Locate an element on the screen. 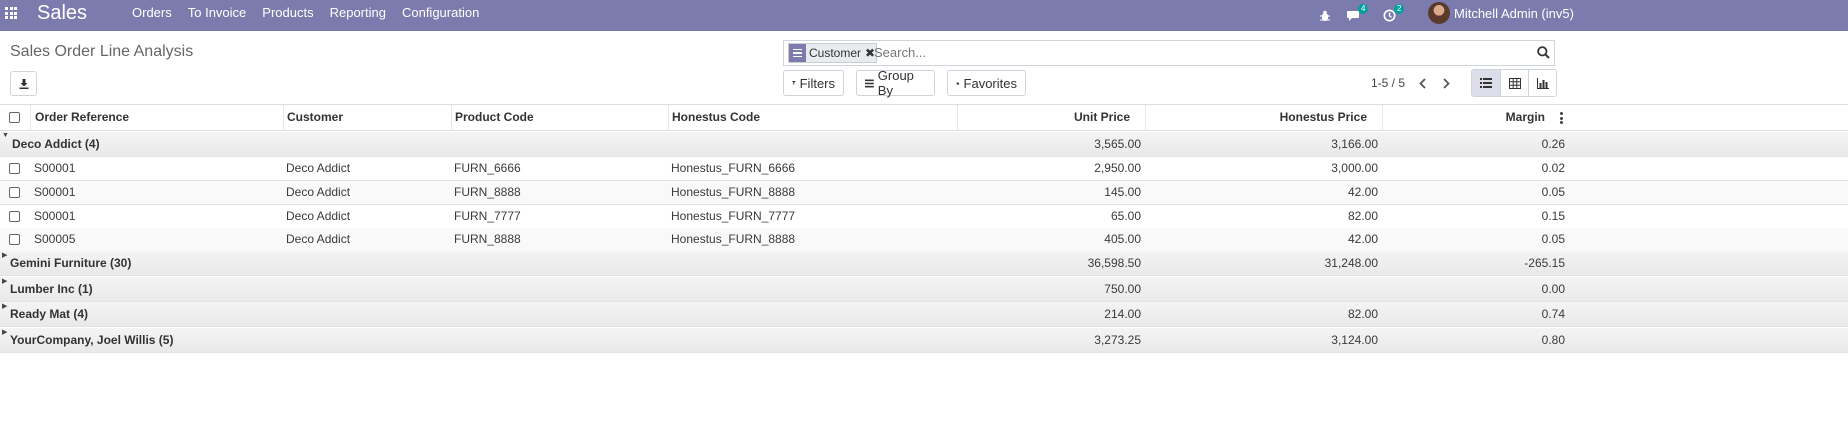  group-unit-price: 3,273.25 is located at coordinates (1117, 340).